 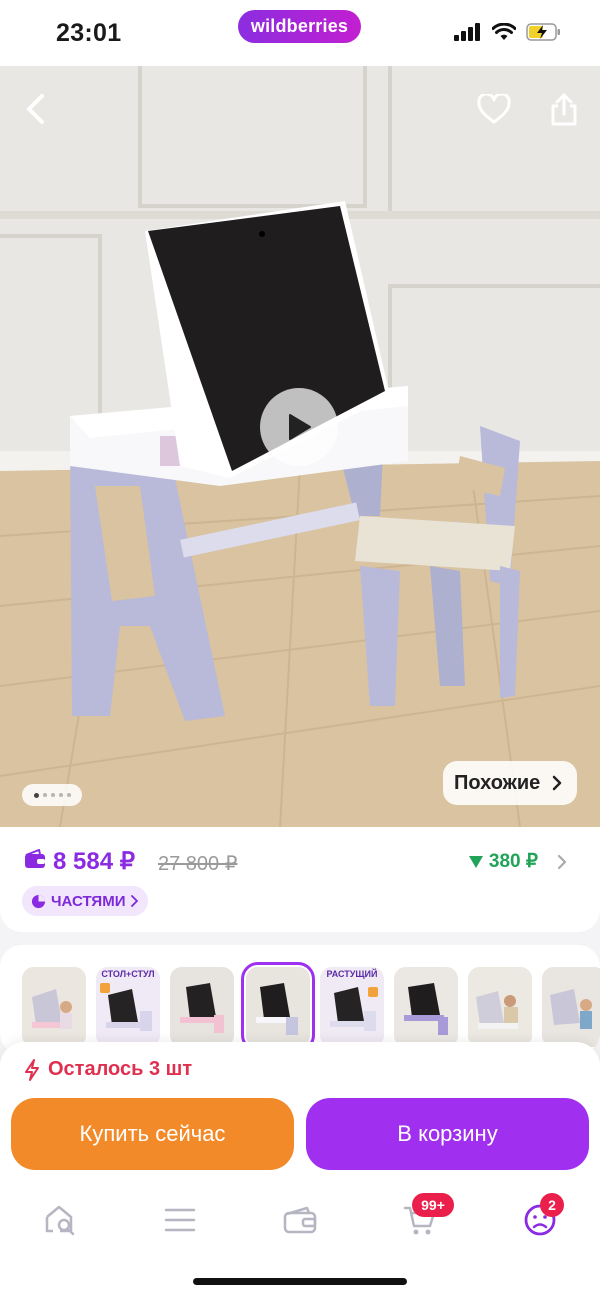 I want to click on status-time: 23:01, so click(x=89, y=33).